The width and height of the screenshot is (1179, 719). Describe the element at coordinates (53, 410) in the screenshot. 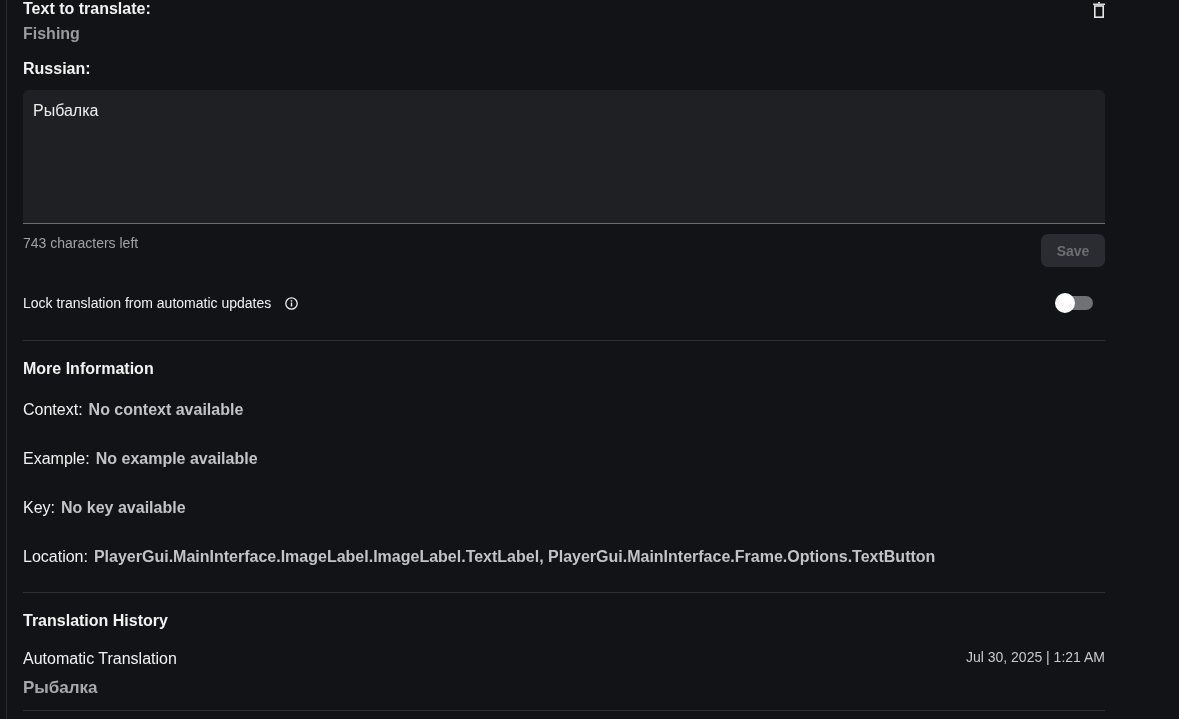

I see `field-label: Context:` at that location.